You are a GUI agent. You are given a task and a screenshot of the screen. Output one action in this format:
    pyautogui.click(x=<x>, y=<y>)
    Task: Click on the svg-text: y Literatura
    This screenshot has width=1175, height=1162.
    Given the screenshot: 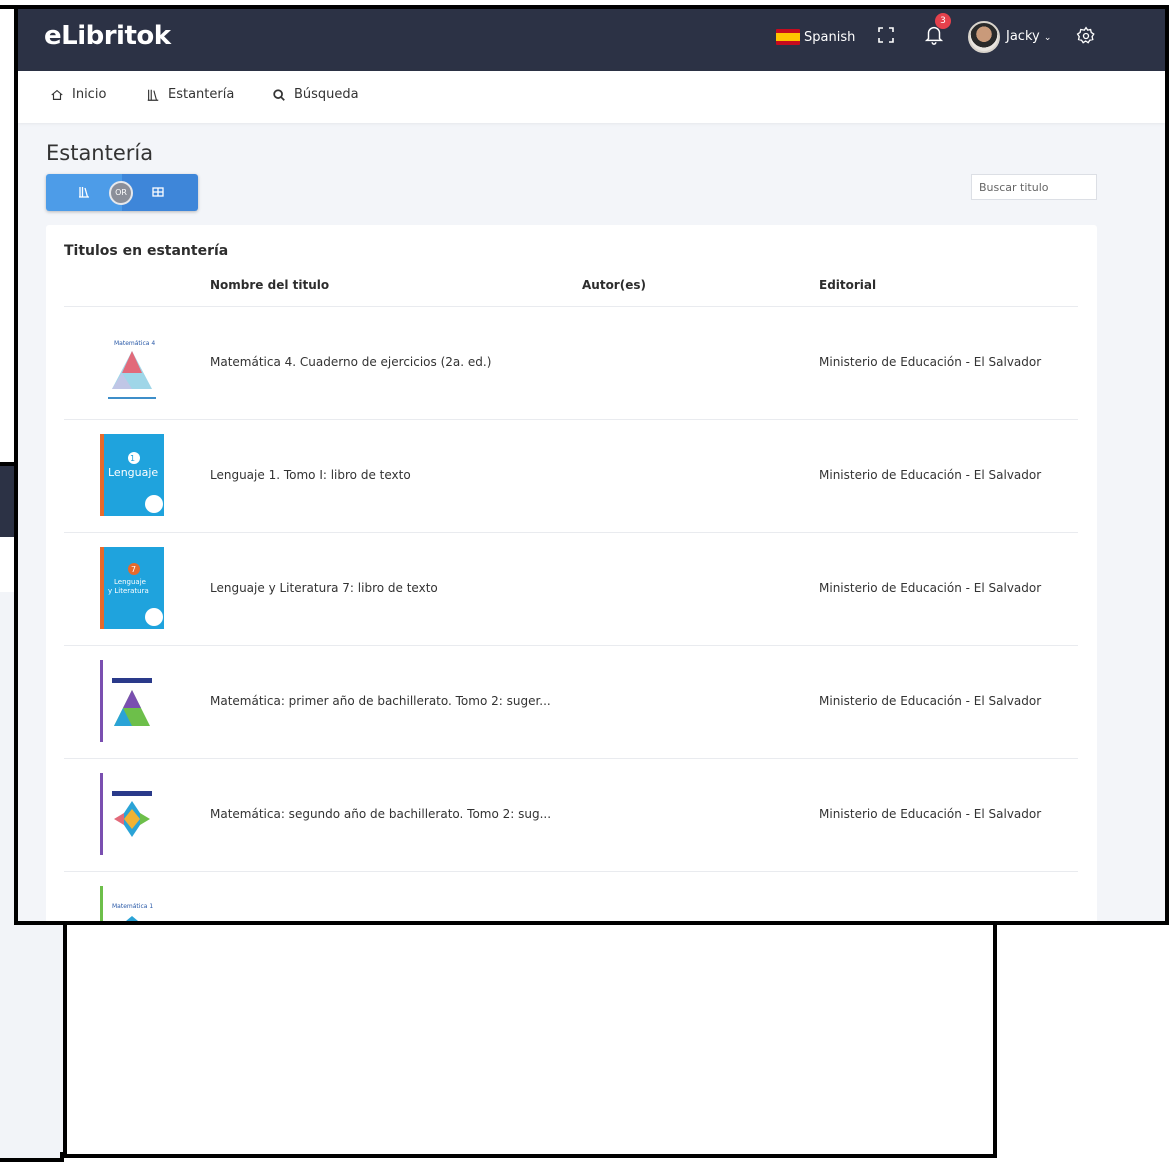 What is the action you would take?
    pyautogui.click(x=128, y=591)
    